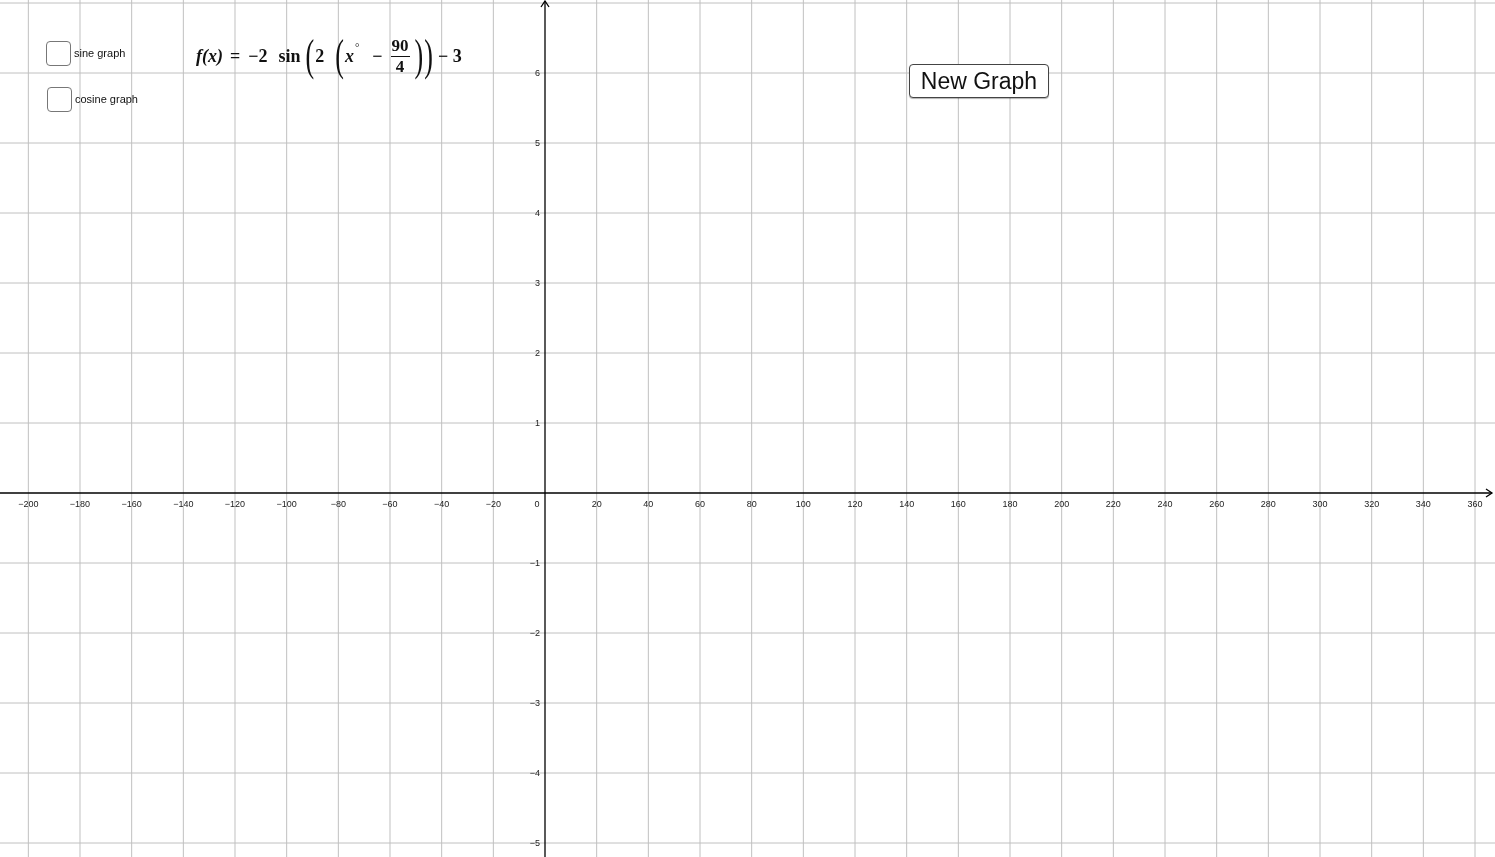 The image size is (1495, 857). What do you see at coordinates (1165, 504) in the screenshot?
I see `axis-label: 240` at bounding box center [1165, 504].